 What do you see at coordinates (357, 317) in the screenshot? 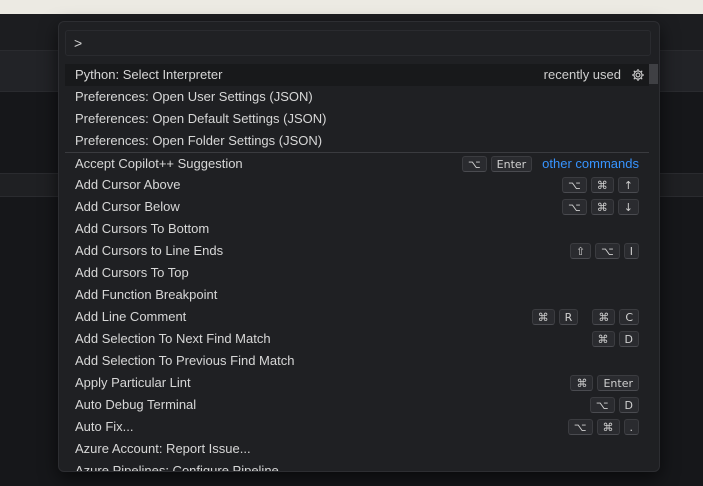
I see `command-item: Add Line Comment ⌘ R ⌘ C` at bounding box center [357, 317].